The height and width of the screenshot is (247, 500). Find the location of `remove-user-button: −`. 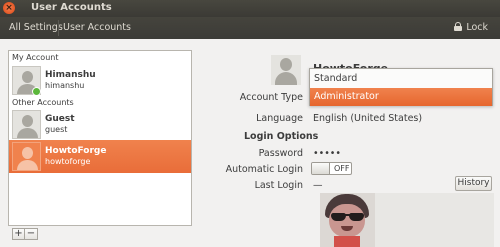

remove-user-button: − is located at coordinates (31, 234).